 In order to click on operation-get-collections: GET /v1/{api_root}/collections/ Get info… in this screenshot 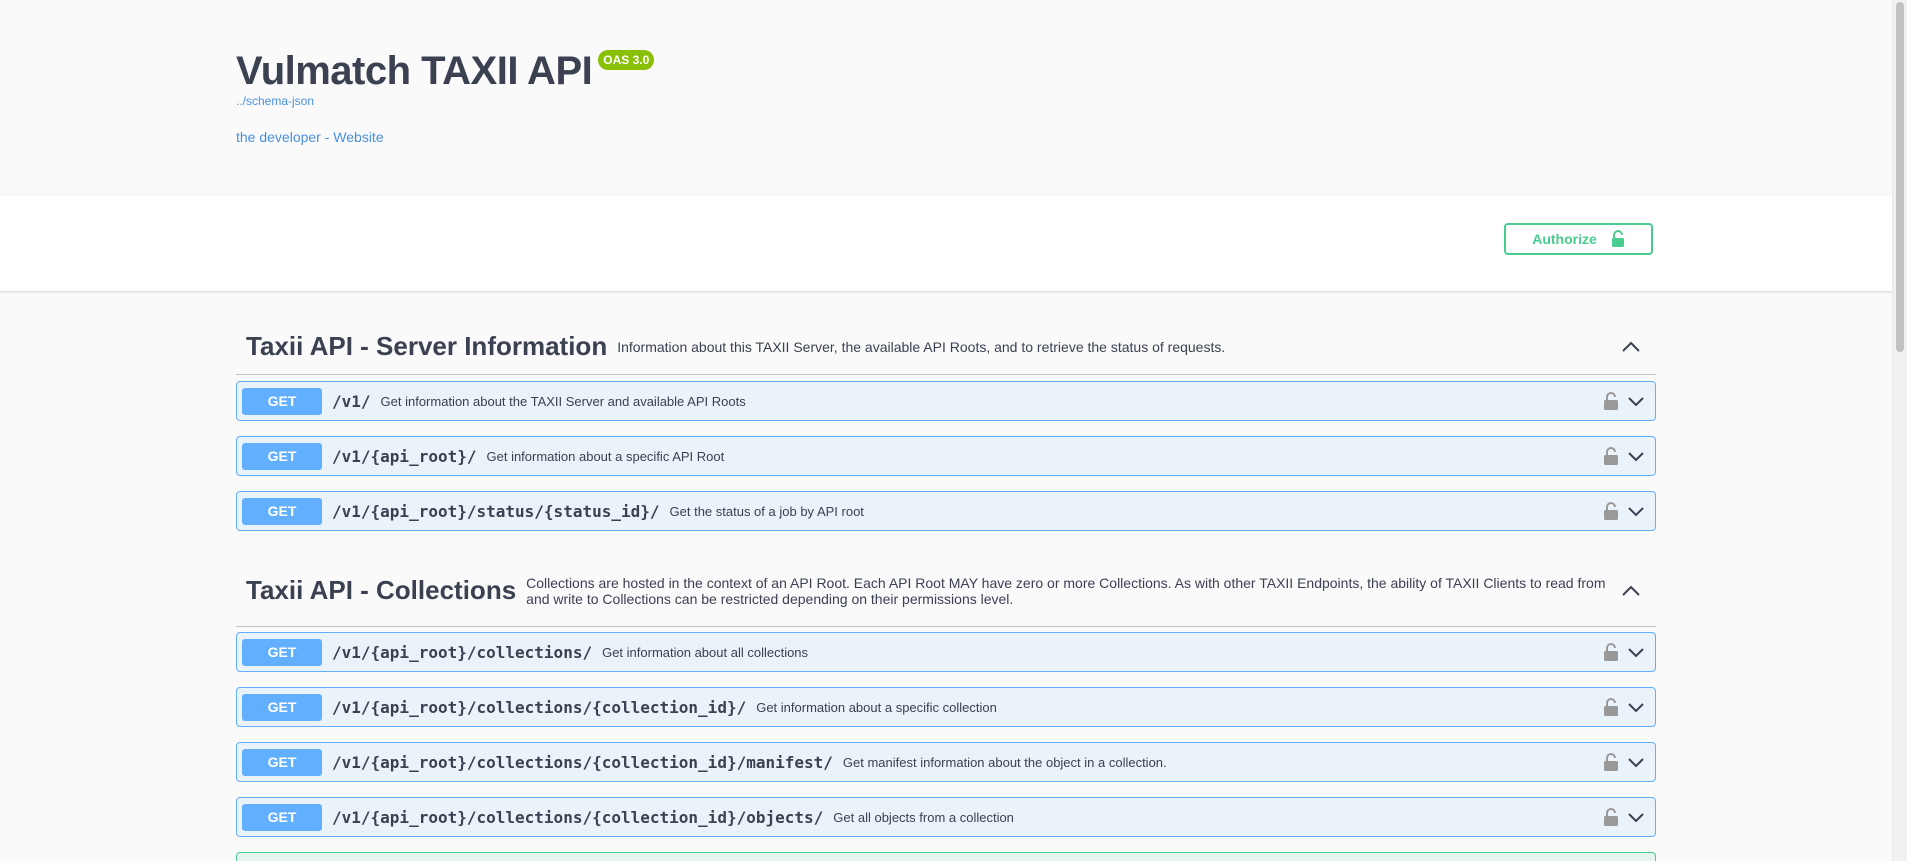, I will do `click(946, 652)`.